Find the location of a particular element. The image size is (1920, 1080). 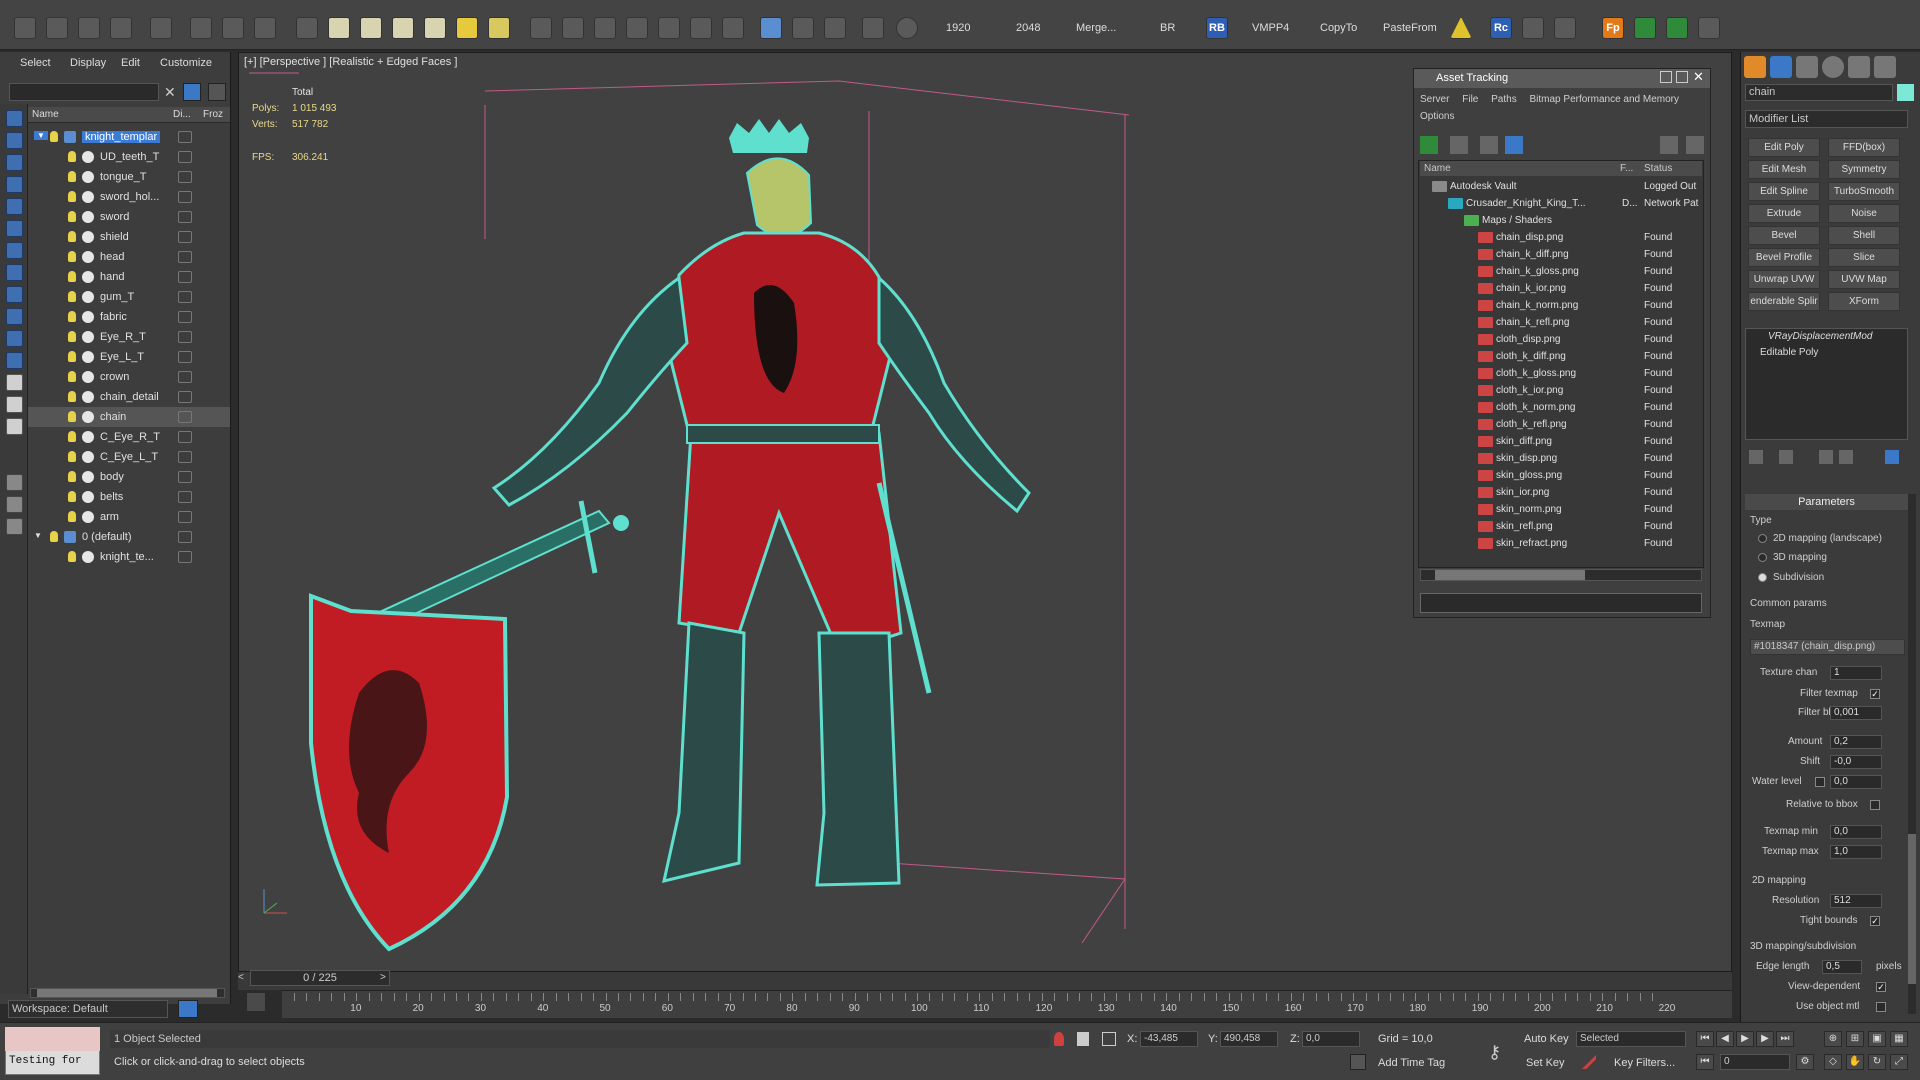

auto-key-button: Auto Key is located at coordinates (1546, 1039).